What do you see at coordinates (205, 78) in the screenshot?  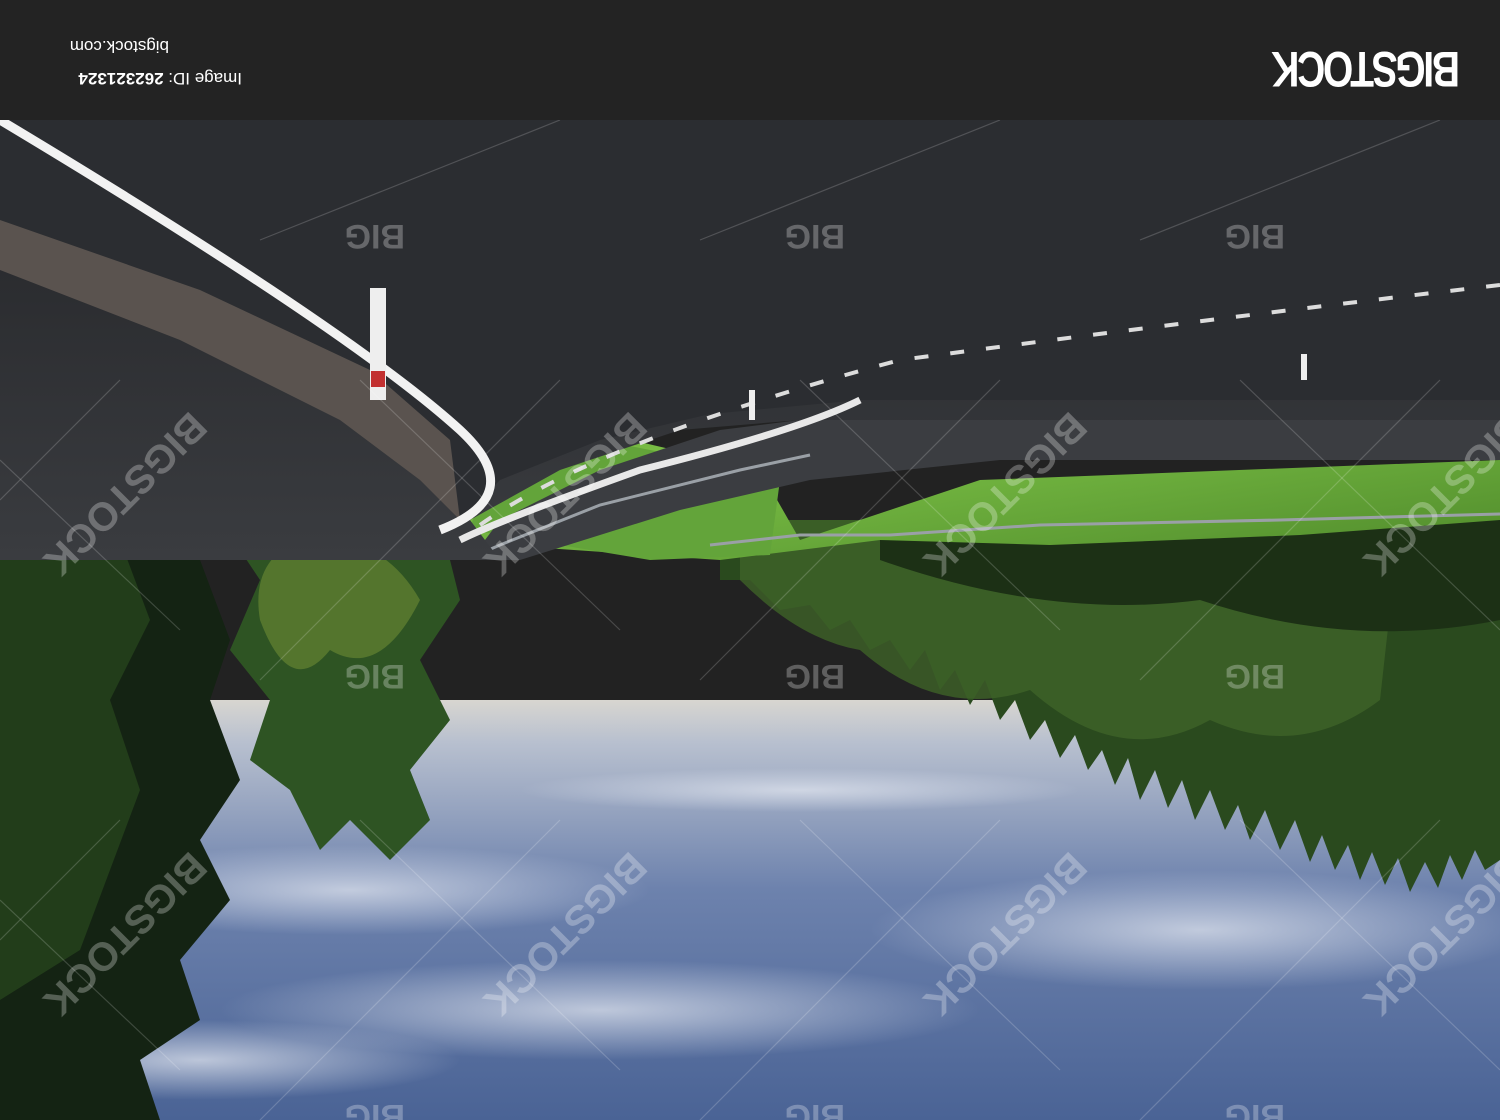 I see `image-id-label: Image ID:` at bounding box center [205, 78].